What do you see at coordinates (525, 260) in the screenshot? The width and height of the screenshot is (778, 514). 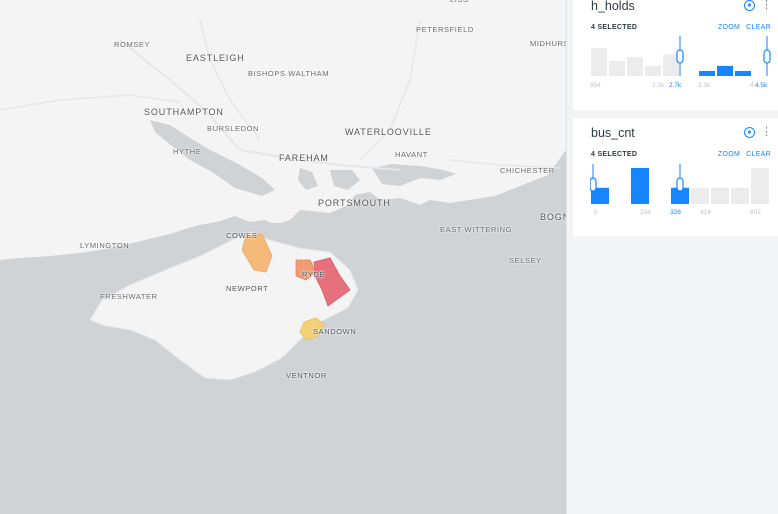 I see `place-label: SELSEY` at bounding box center [525, 260].